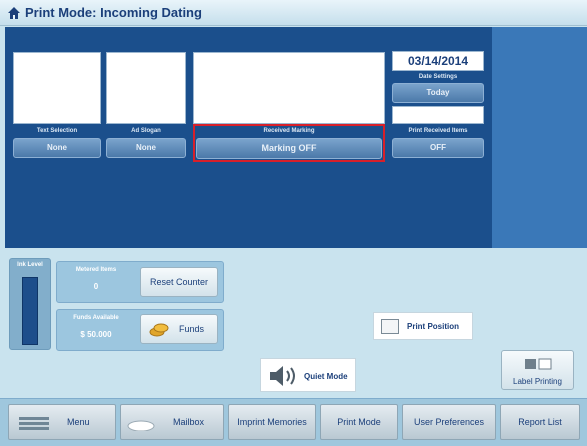  What do you see at coordinates (96, 286) in the screenshot?
I see `metered-items-value: 0` at bounding box center [96, 286].